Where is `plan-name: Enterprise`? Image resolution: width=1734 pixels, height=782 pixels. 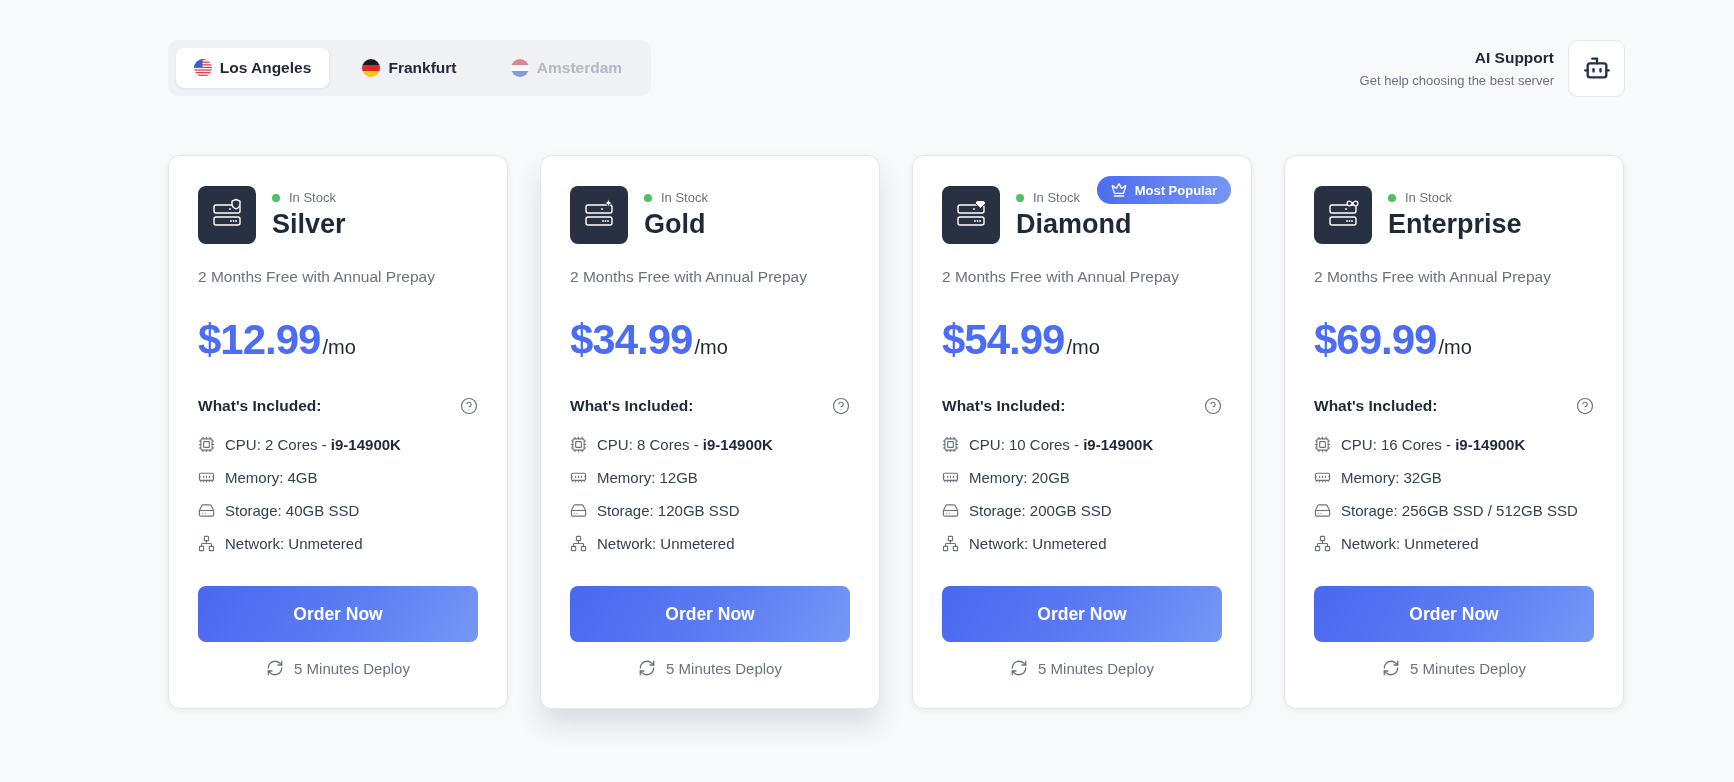 plan-name: Enterprise is located at coordinates (1455, 224).